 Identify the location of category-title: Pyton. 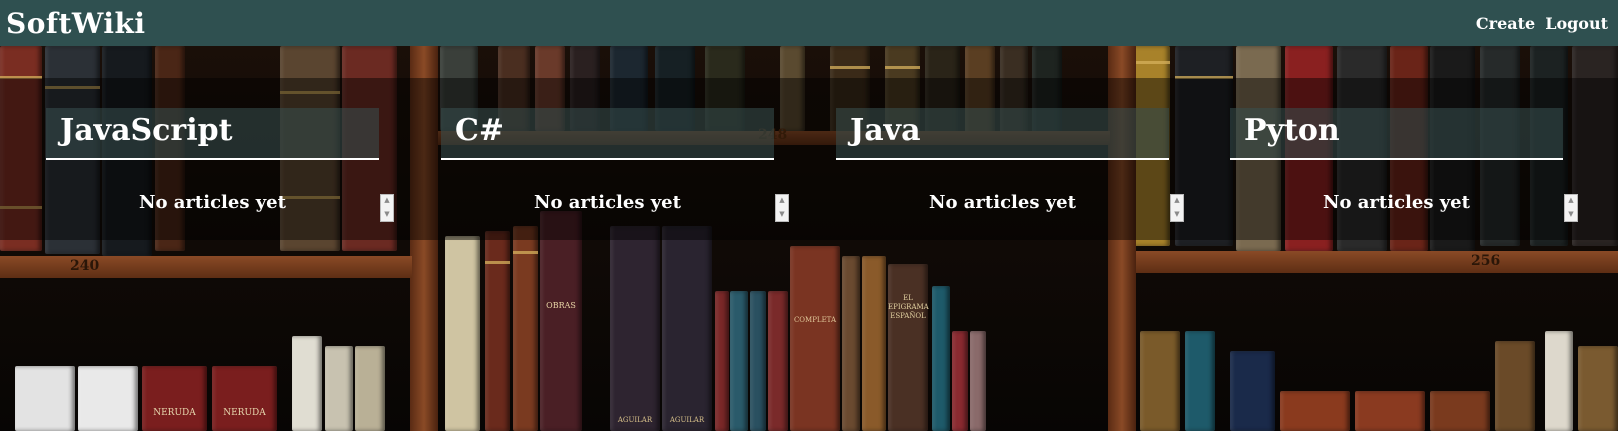
(1396, 134).